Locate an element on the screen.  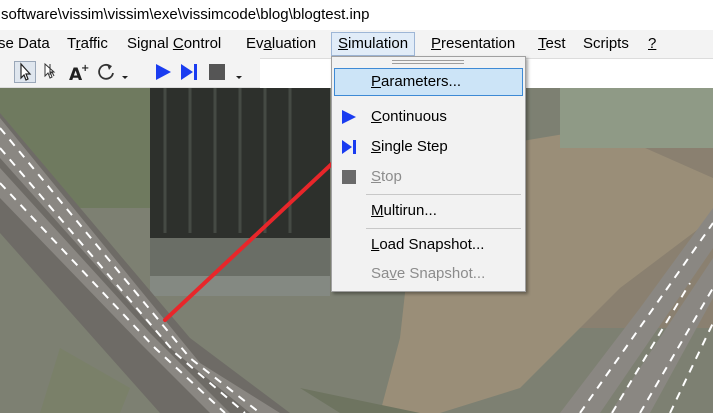
menu-item-stop: Stop is located at coordinates (428, 177).